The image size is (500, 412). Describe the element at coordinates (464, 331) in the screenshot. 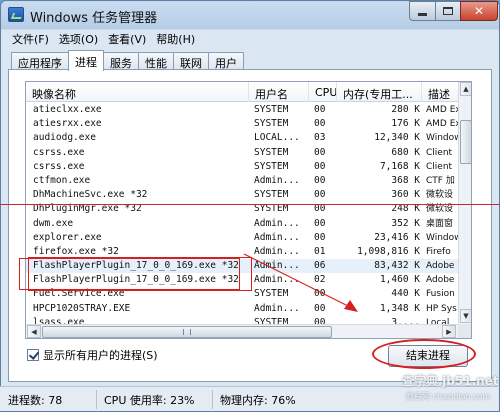

I see `scroll-corner` at that location.